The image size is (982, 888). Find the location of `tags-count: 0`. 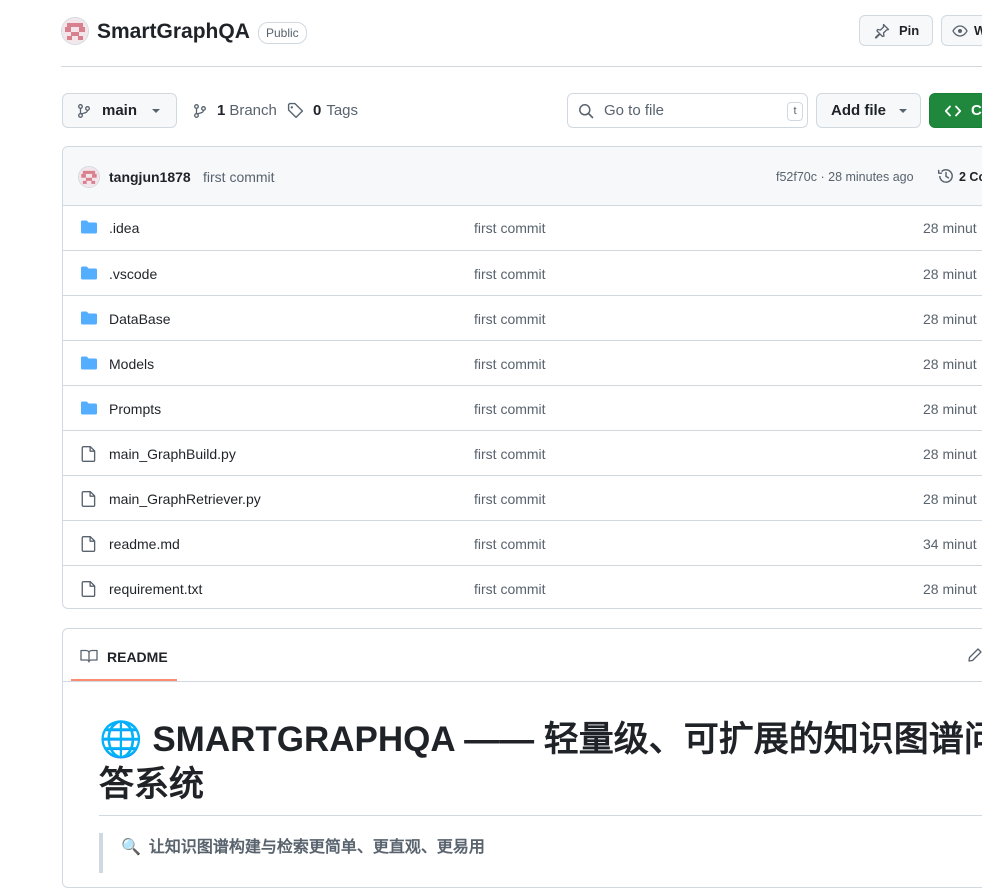

tags-count: 0 is located at coordinates (317, 110).